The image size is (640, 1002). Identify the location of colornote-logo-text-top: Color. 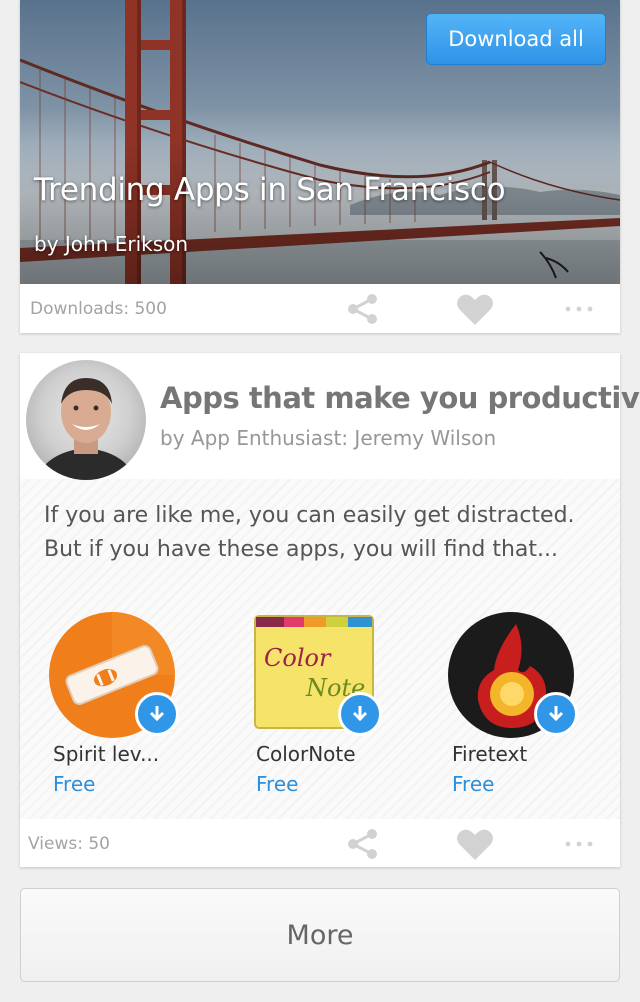
(298, 658).